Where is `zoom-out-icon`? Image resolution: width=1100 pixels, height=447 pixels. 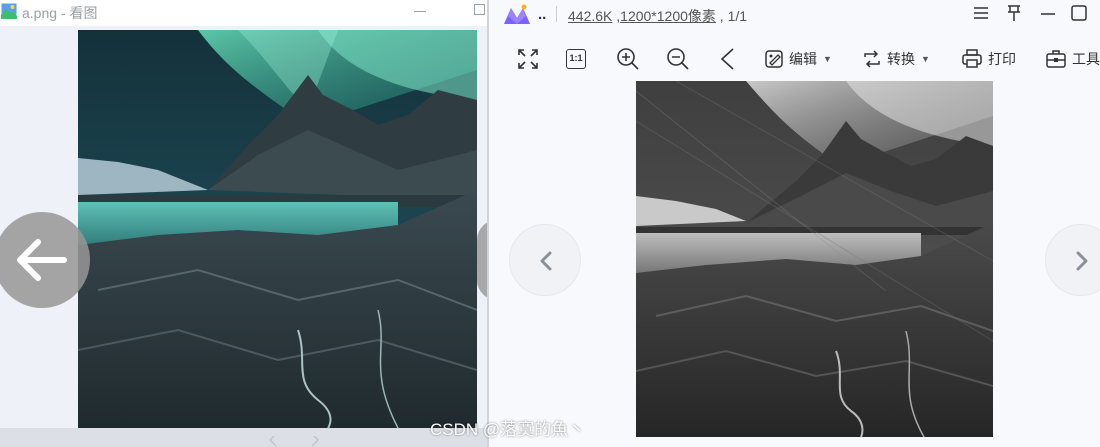
zoom-out-icon is located at coordinates (678, 59).